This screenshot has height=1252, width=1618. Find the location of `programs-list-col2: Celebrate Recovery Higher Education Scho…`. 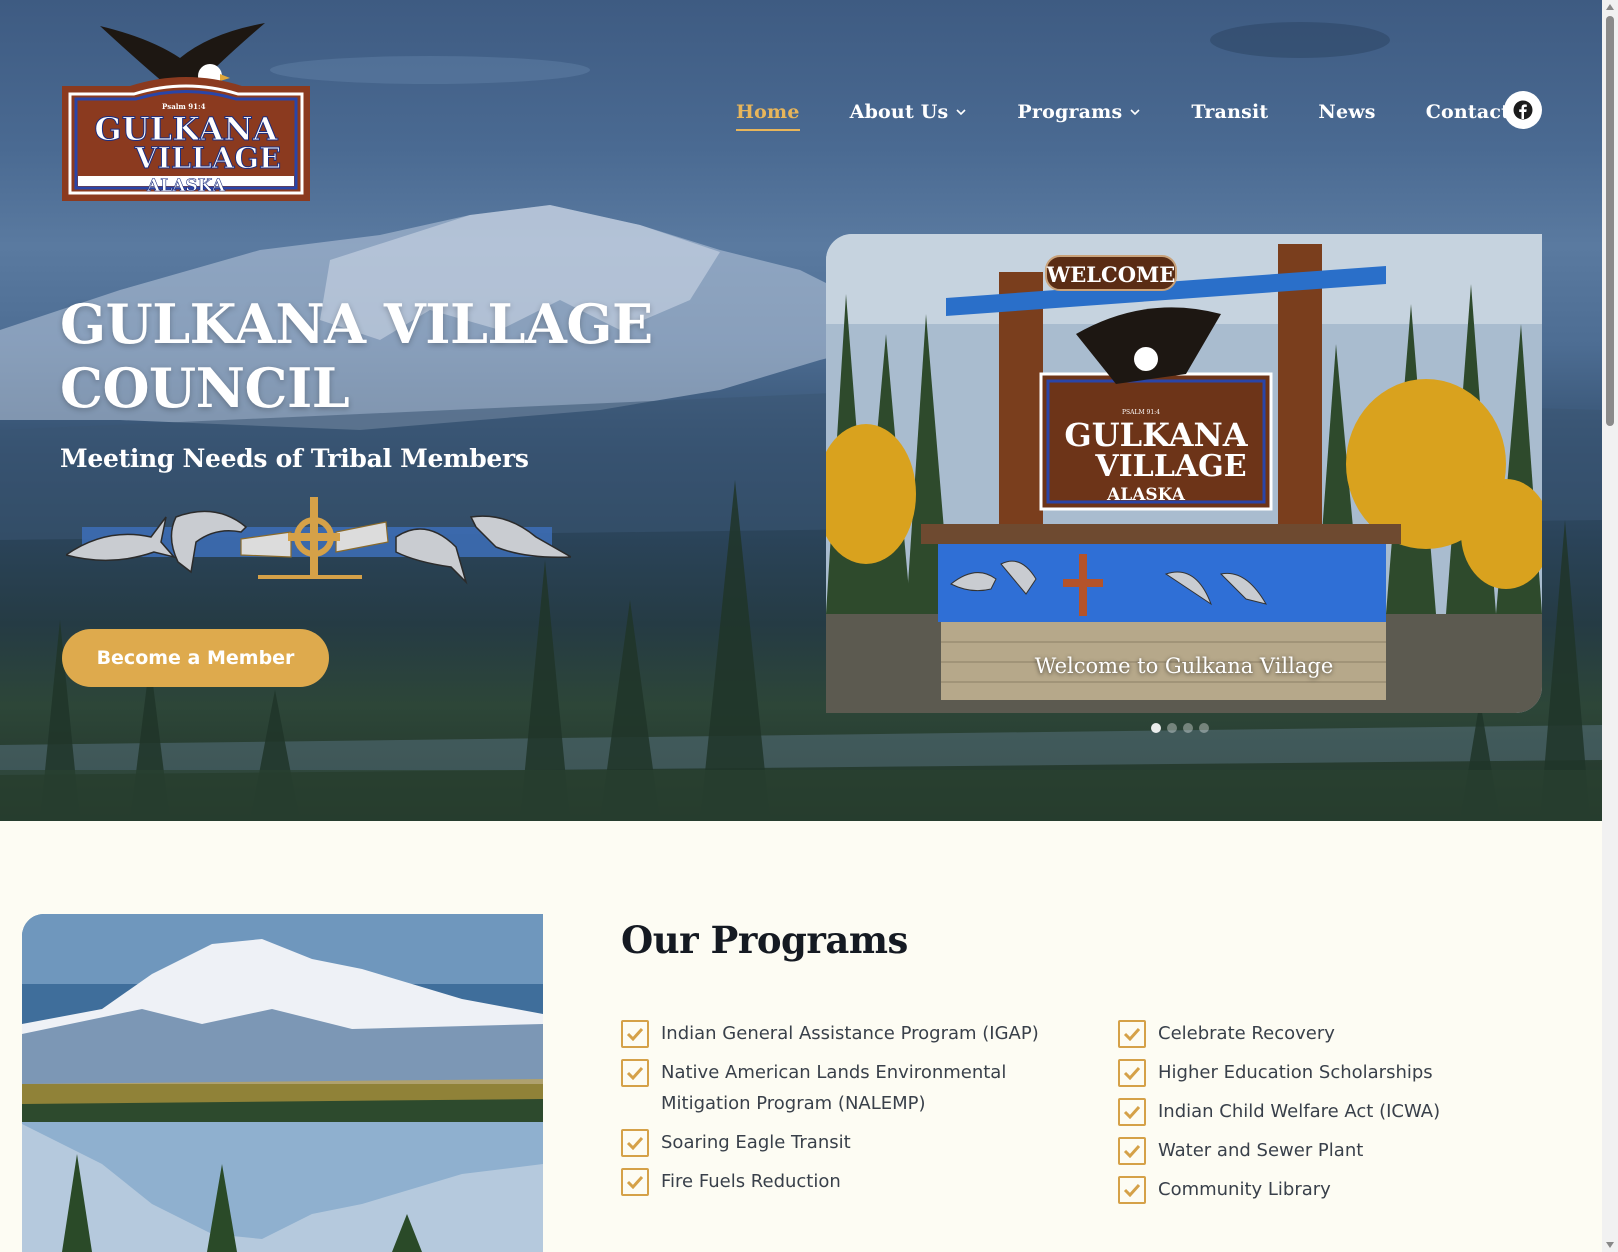

programs-list-col2: Celebrate Recovery Higher Education Scho… is located at coordinates (1328, 1115).